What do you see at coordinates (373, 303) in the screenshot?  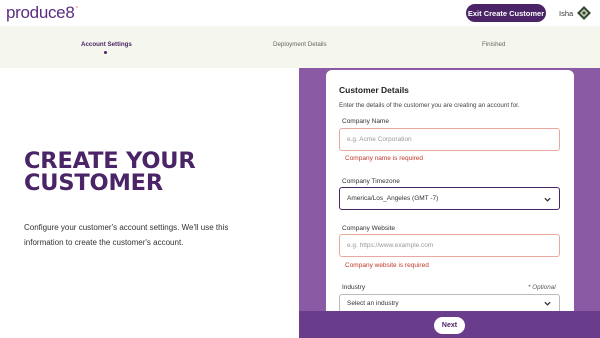 I see `industry-value: Select an industry` at bounding box center [373, 303].